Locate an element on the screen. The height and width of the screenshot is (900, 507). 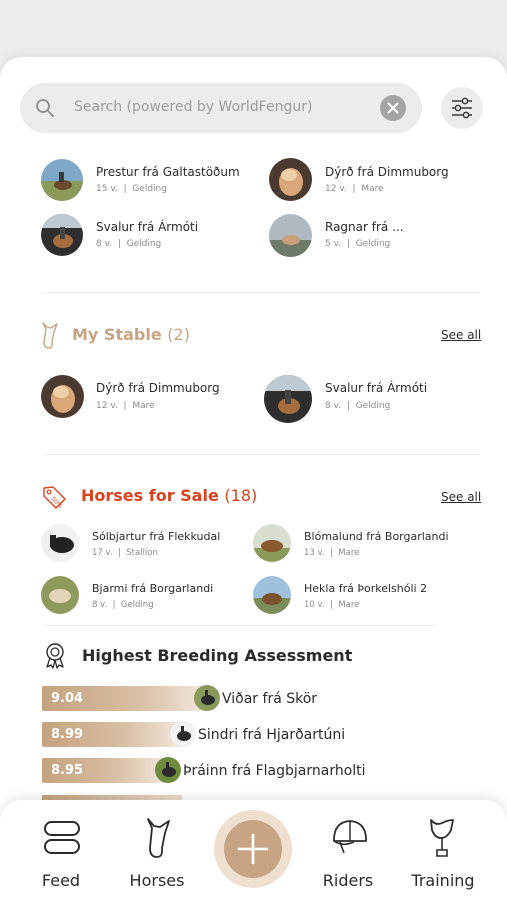
search-input: Search (powered by WorldFengur) is located at coordinates (193, 107).